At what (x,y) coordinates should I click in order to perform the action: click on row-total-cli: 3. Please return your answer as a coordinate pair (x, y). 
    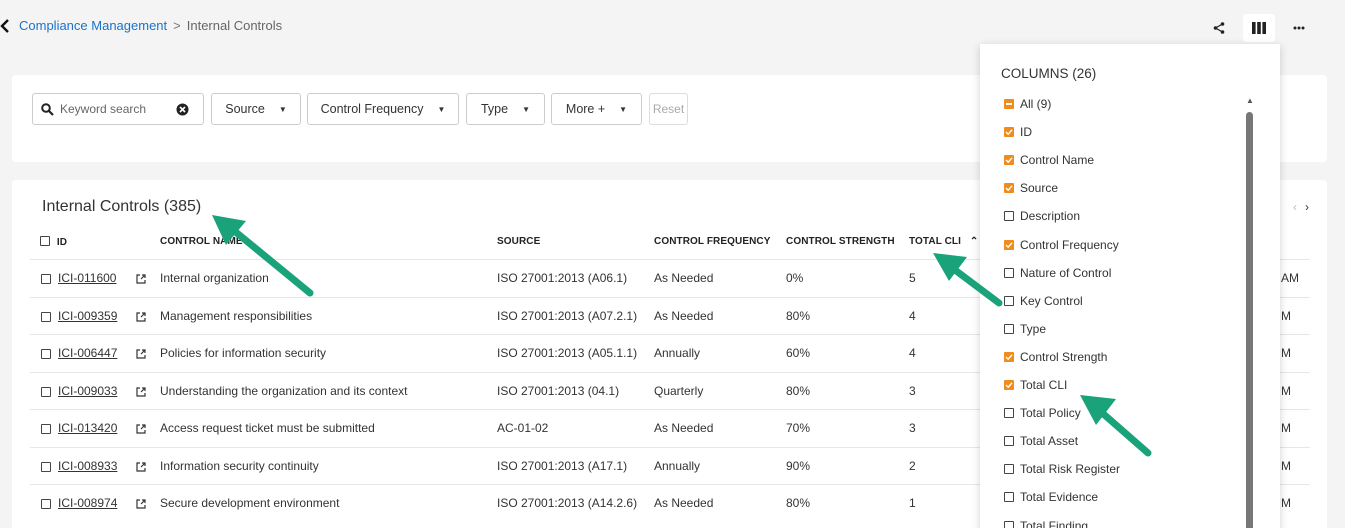
    Looking at the image, I should click on (912, 390).